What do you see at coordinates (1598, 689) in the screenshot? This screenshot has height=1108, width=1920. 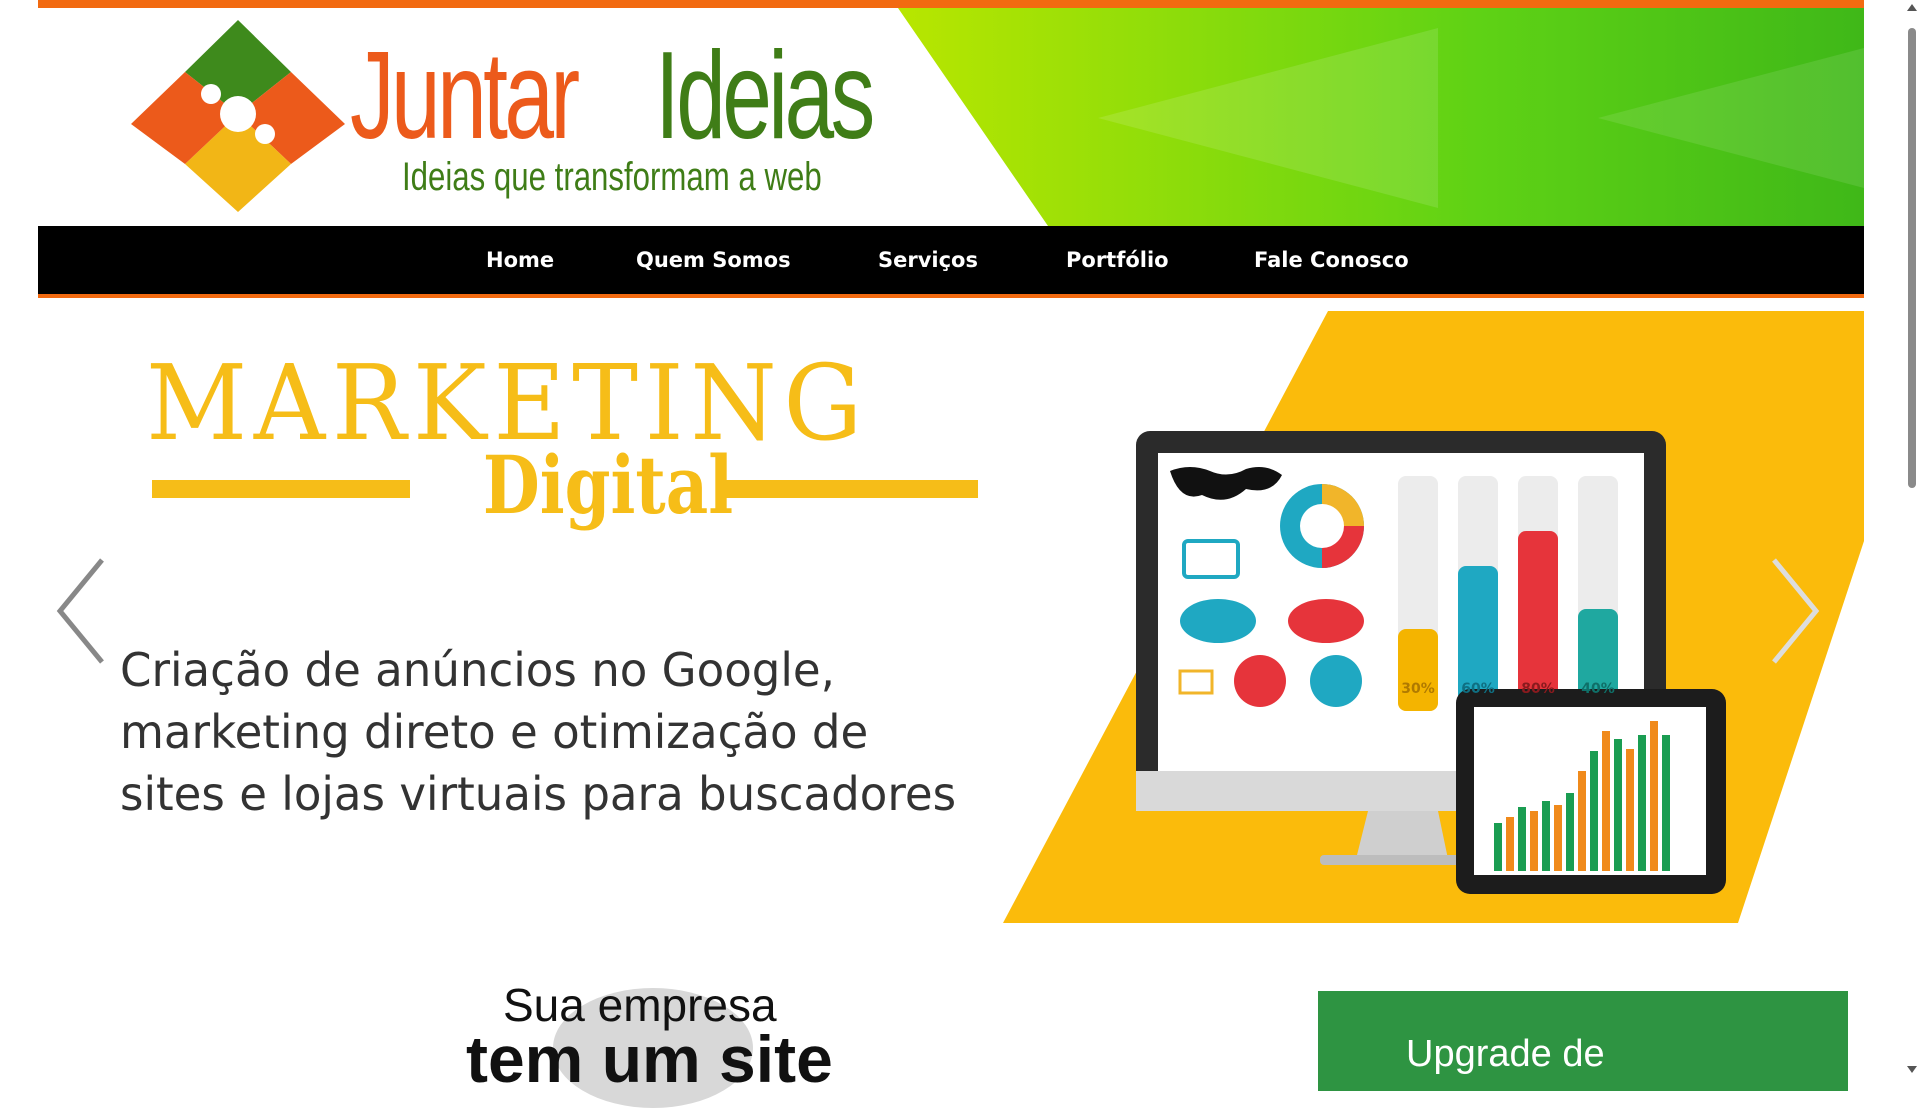 I see `gauge-label: 40%` at bounding box center [1598, 689].